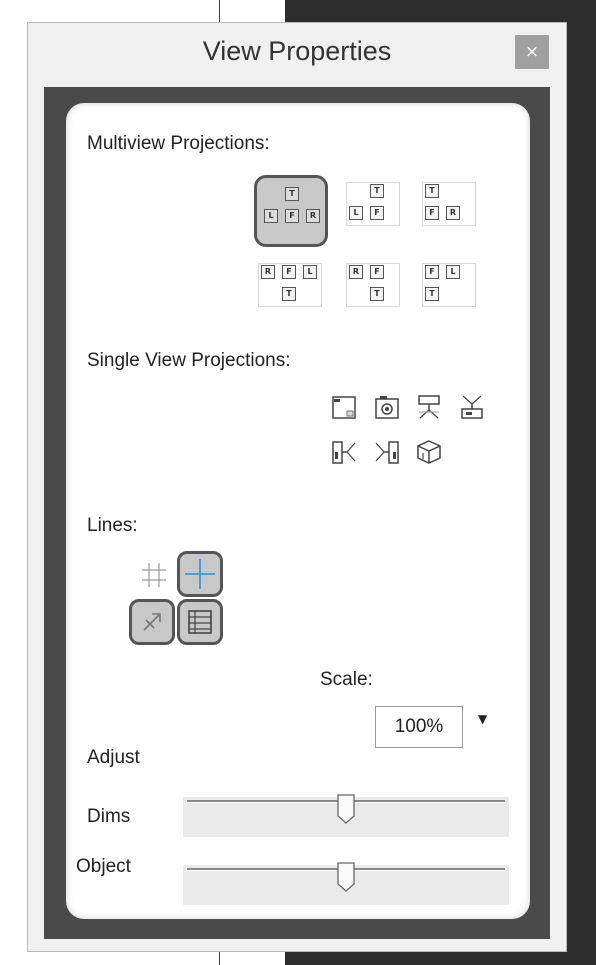 The image size is (596, 965). Describe the element at coordinates (113, 757) in the screenshot. I see `adjust-label: Adjust` at that location.